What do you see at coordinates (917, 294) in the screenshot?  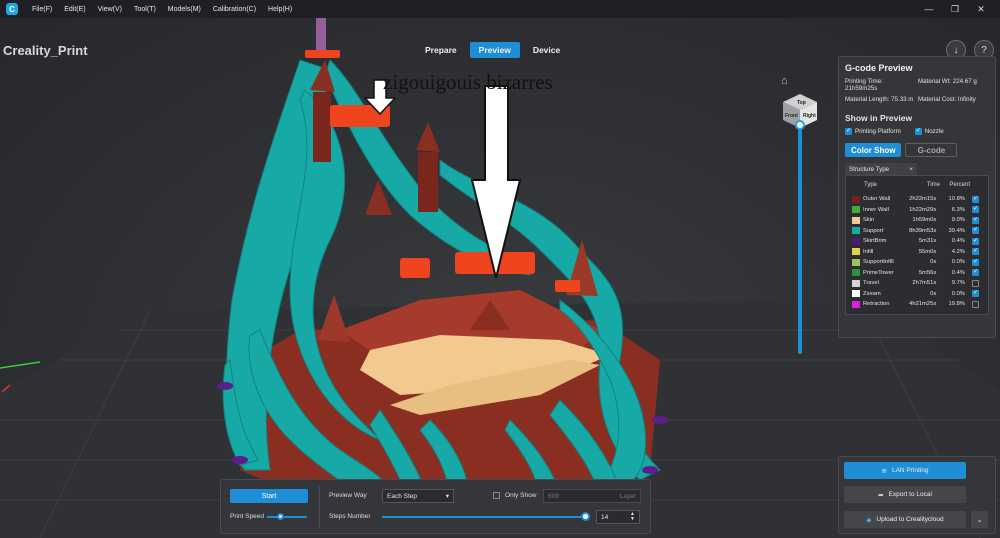 I see `table-row: Zseam 0s 0.0% ✓` at bounding box center [917, 294].